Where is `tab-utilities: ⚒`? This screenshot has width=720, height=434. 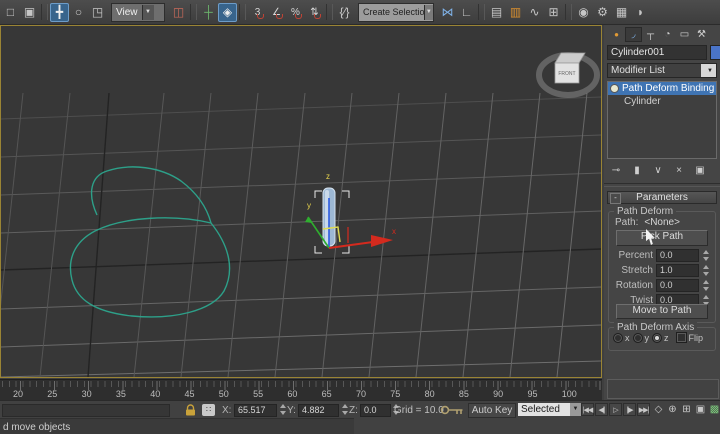 tab-utilities: ⚒ is located at coordinates (701, 34).